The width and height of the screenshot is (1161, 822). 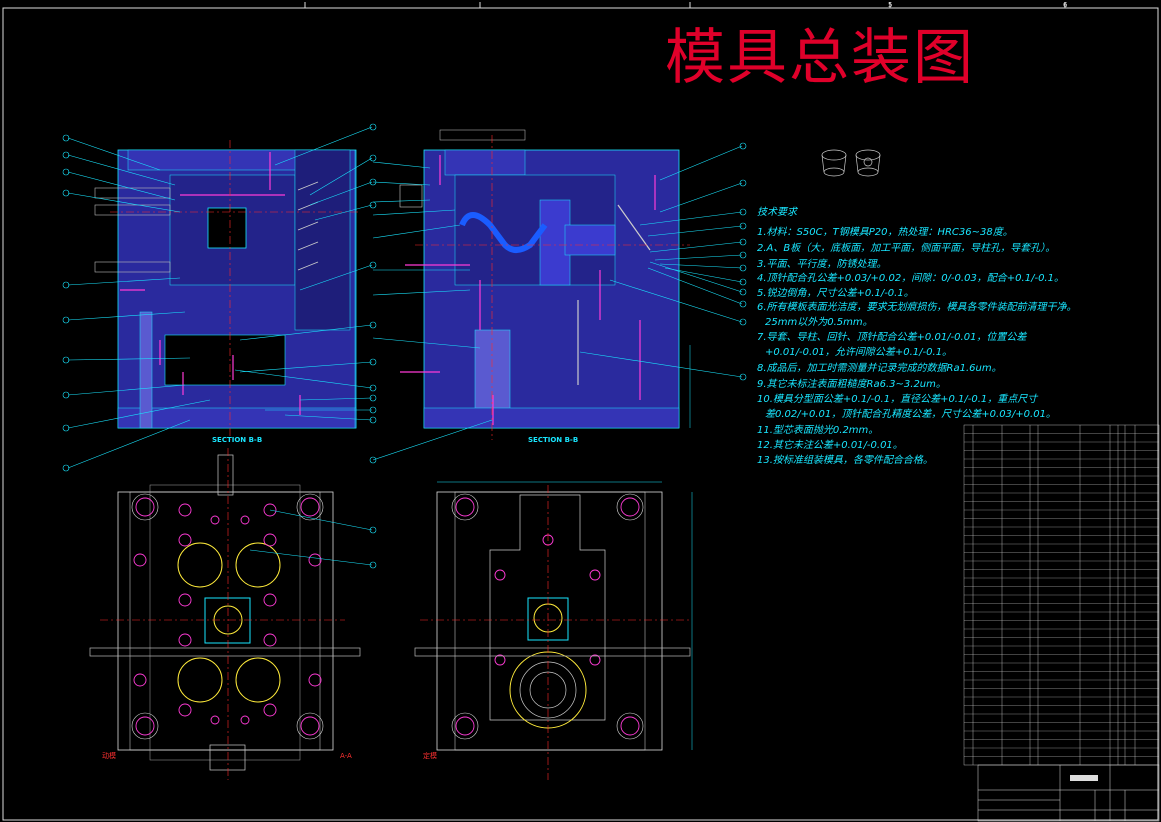 What do you see at coordinates (553, 630) in the screenshot?
I see `plan-view-fixed-half: 定模` at bounding box center [553, 630].